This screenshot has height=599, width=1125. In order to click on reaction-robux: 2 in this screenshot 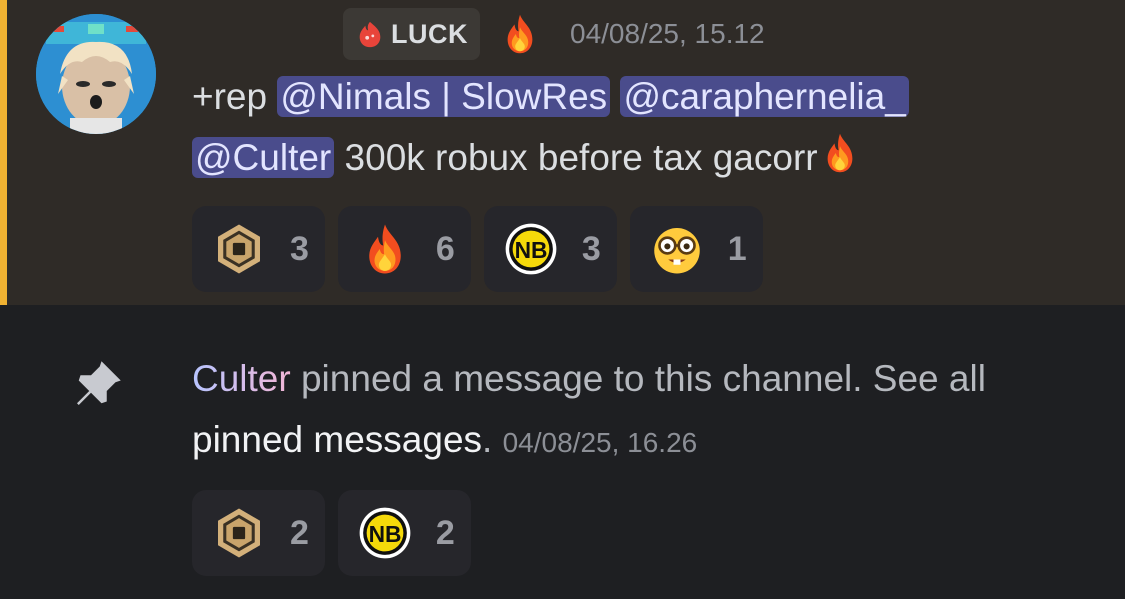, I will do `click(258, 533)`.